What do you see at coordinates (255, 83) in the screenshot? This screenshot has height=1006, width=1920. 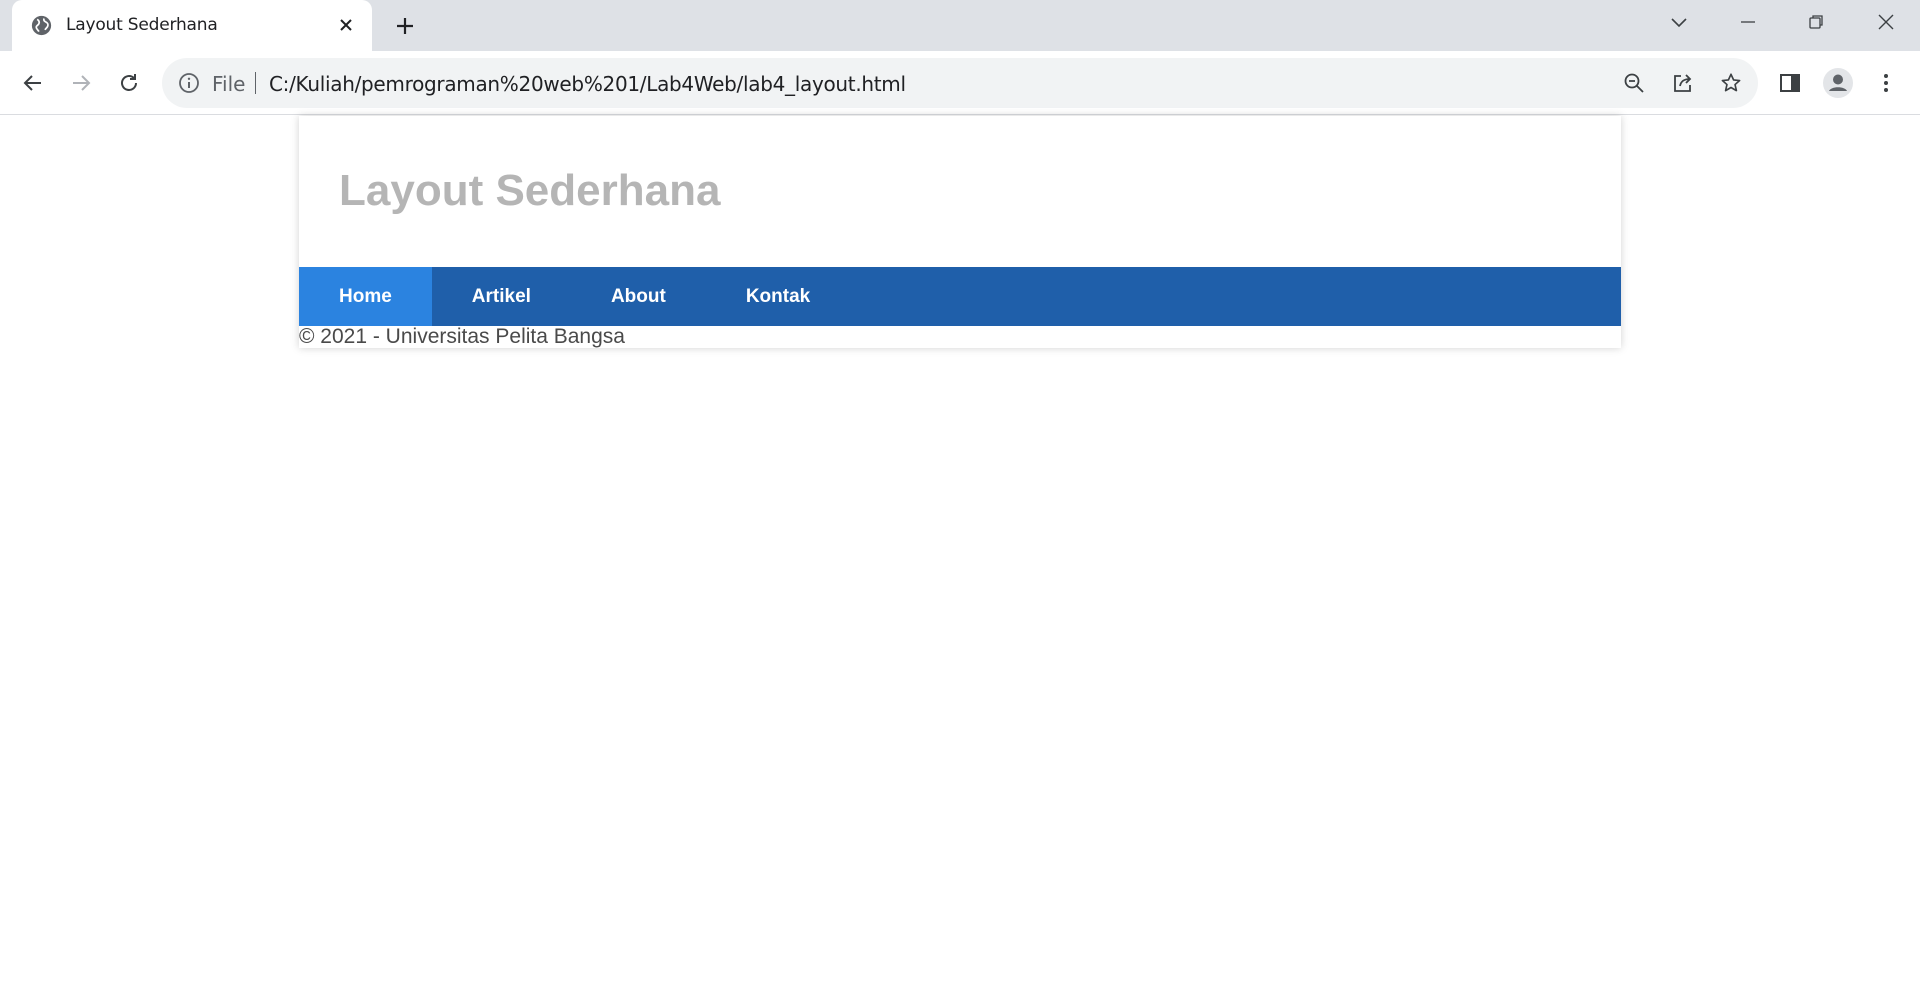 I see `divider` at bounding box center [255, 83].